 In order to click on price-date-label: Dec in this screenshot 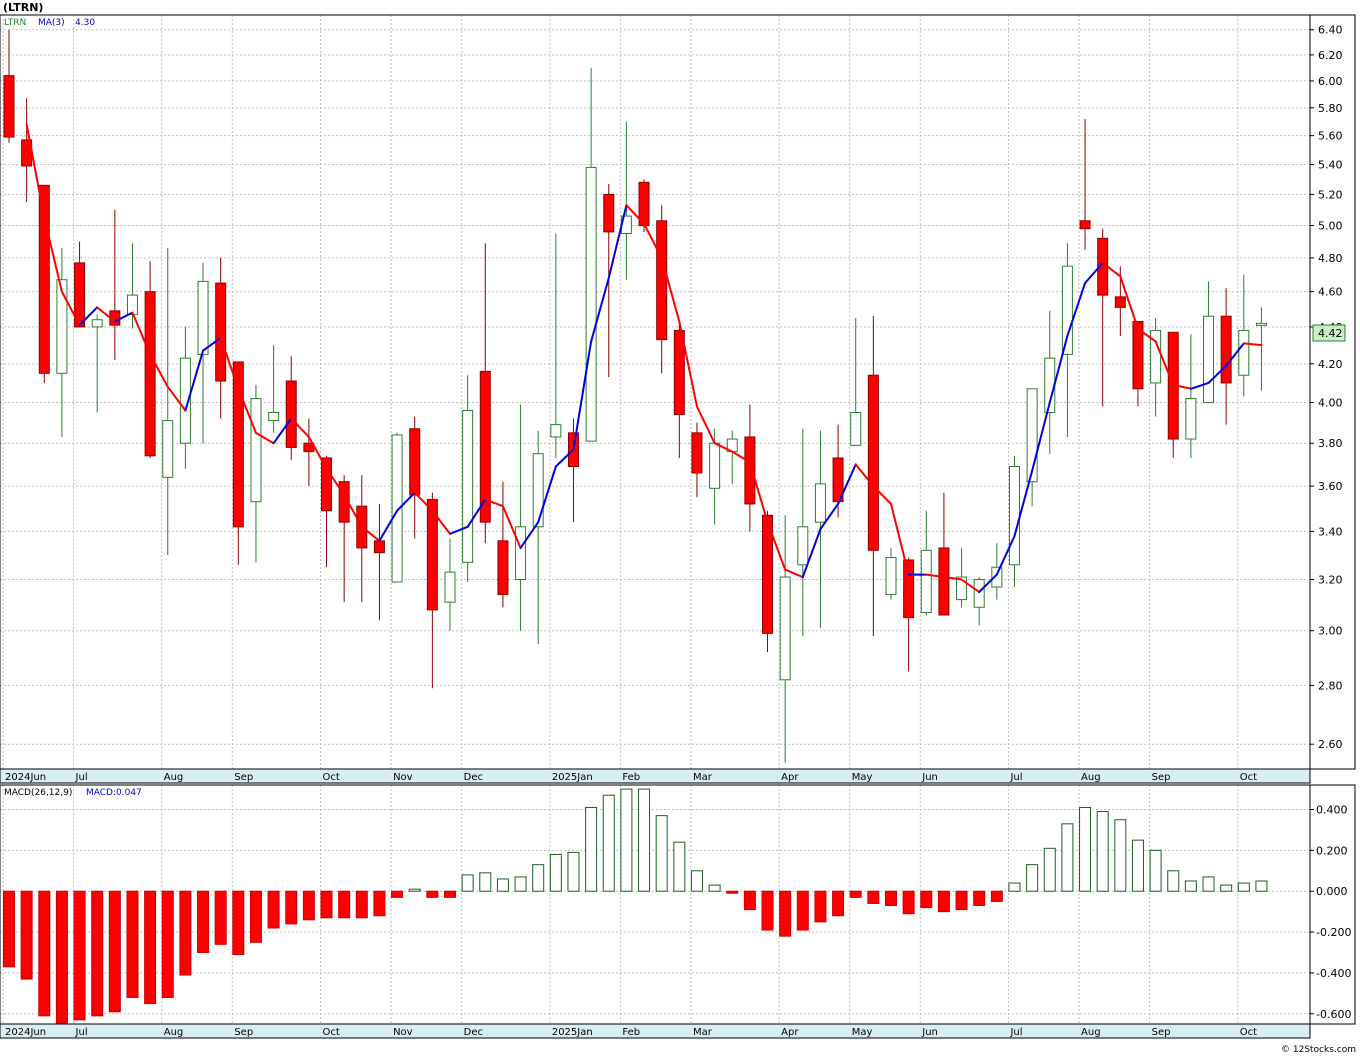, I will do `click(473, 777)`.